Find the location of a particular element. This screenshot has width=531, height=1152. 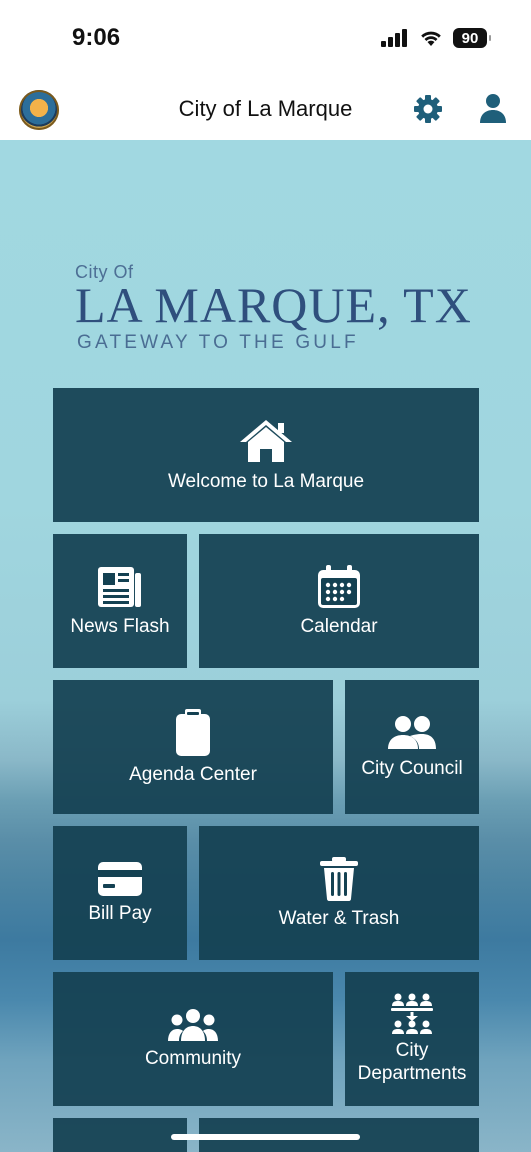

tile-label: Community is located at coordinates (193, 1058).